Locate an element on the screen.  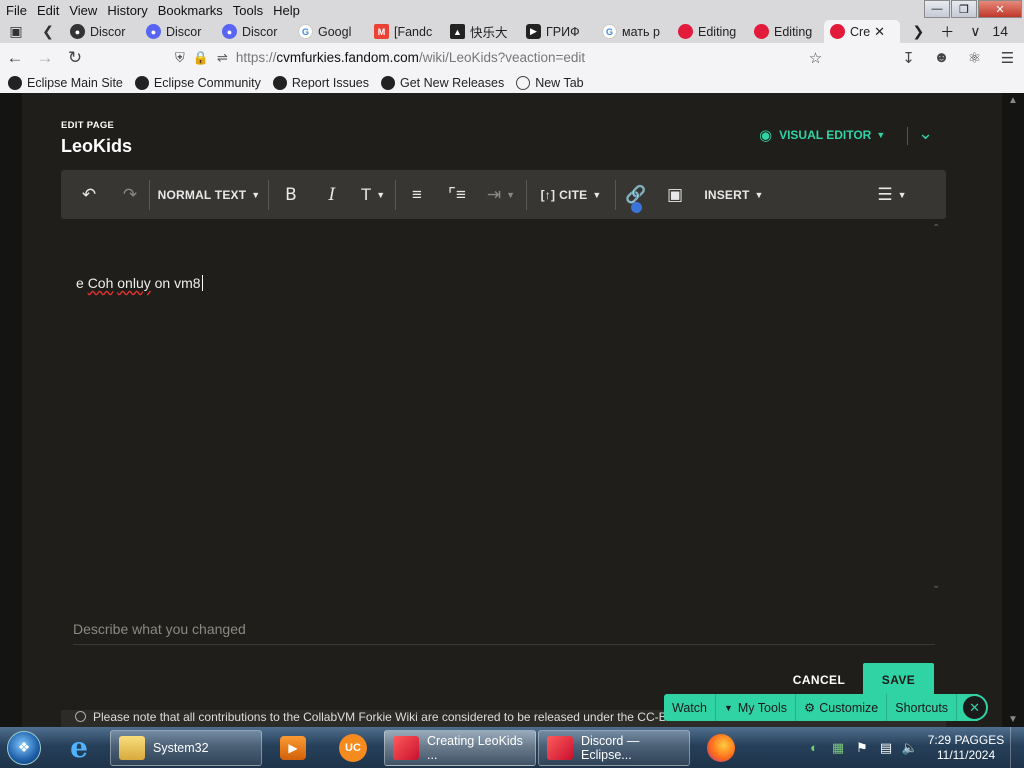
clock-date: 11/11/2024 is located at coordinates (966, 754).